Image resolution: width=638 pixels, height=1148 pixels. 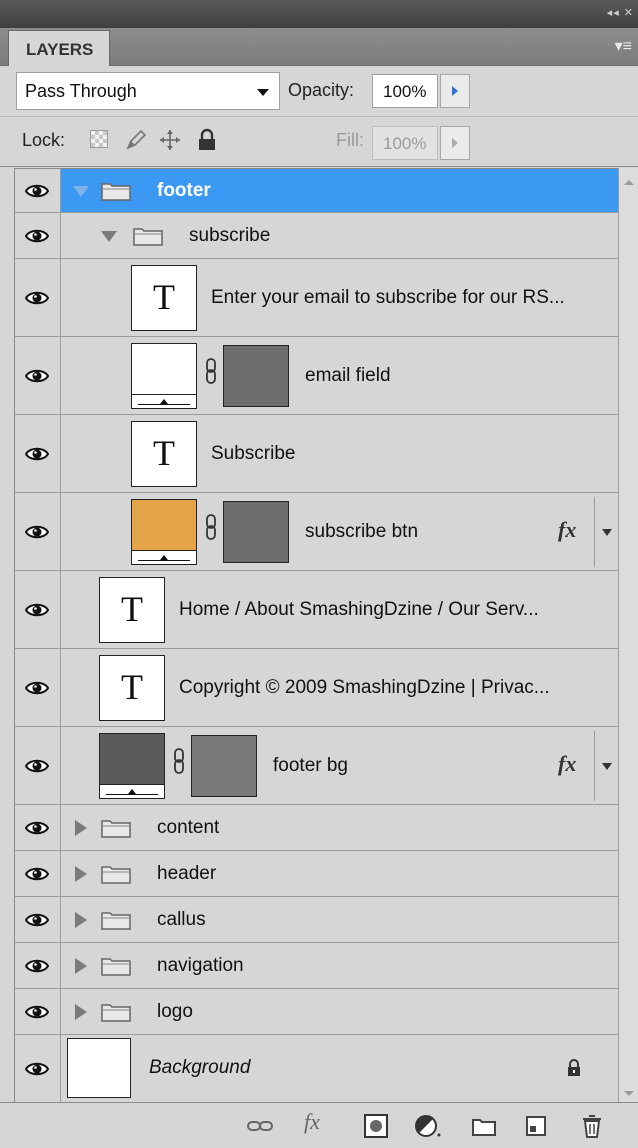 I want to click on link-layers-icon, so click(x=260, y=1126).